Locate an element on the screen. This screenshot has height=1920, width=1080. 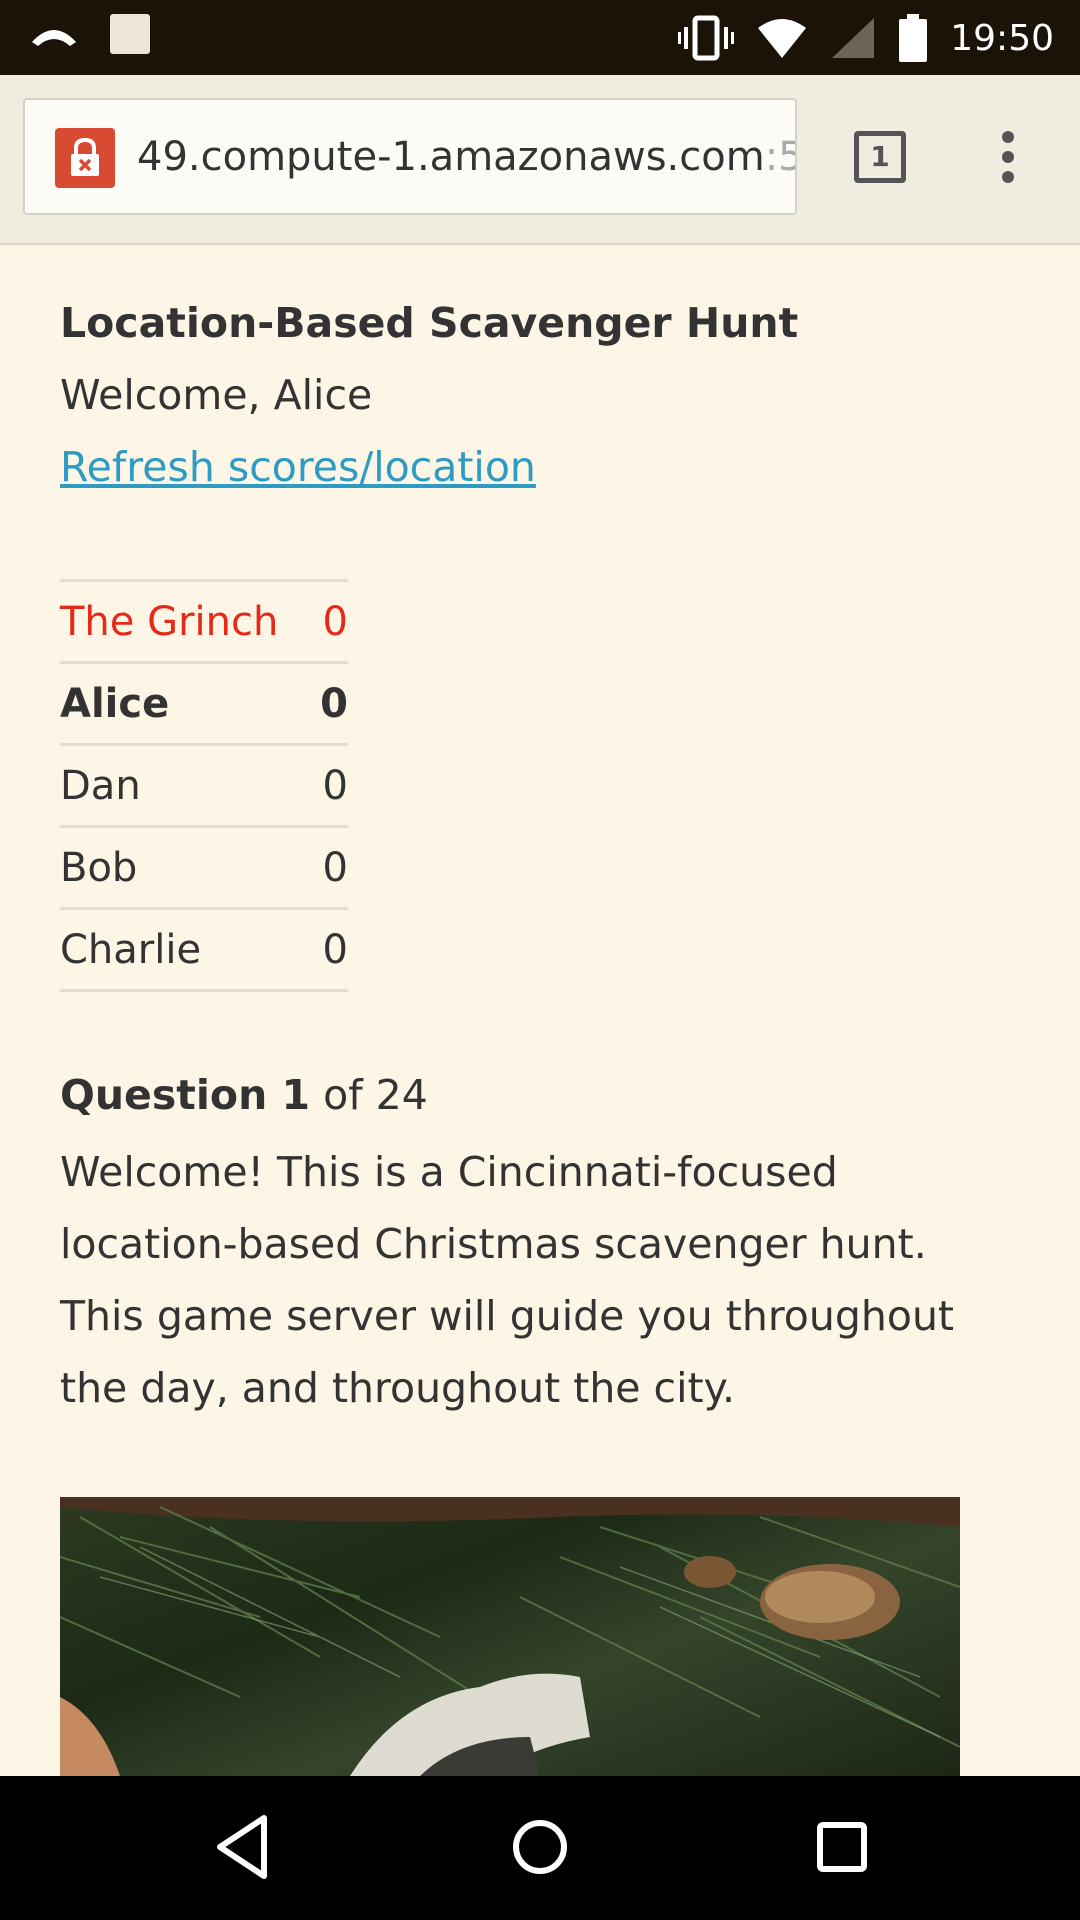
score-row: Charlie 0 is located at coordinates (204, 949).